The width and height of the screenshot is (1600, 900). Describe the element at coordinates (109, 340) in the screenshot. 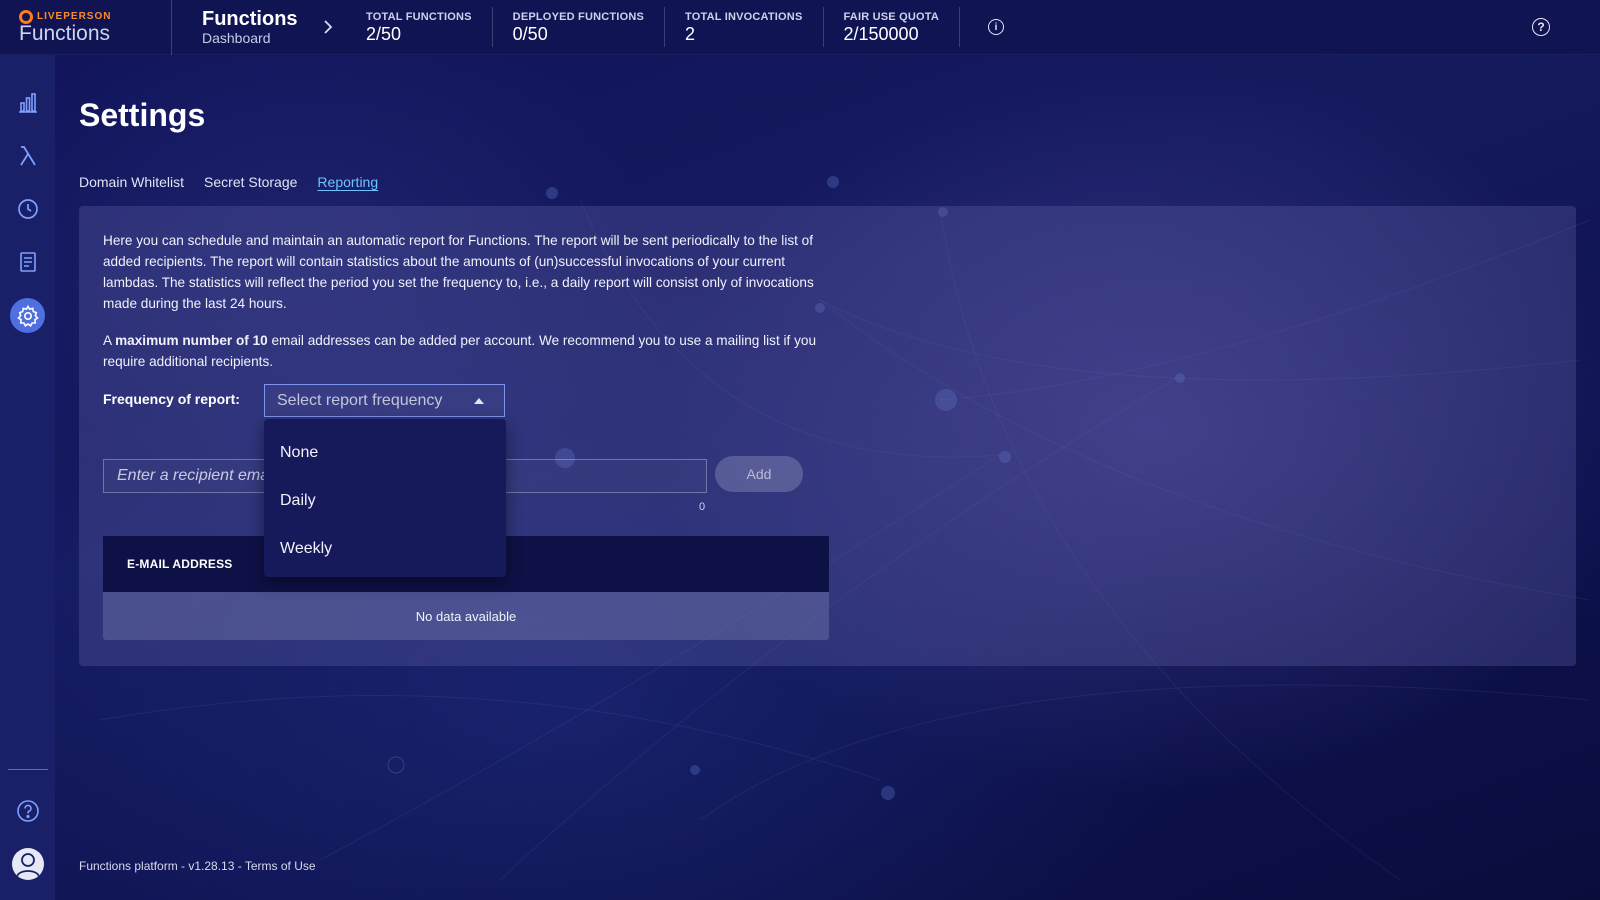

I see `limit-prefix: A` at that location.